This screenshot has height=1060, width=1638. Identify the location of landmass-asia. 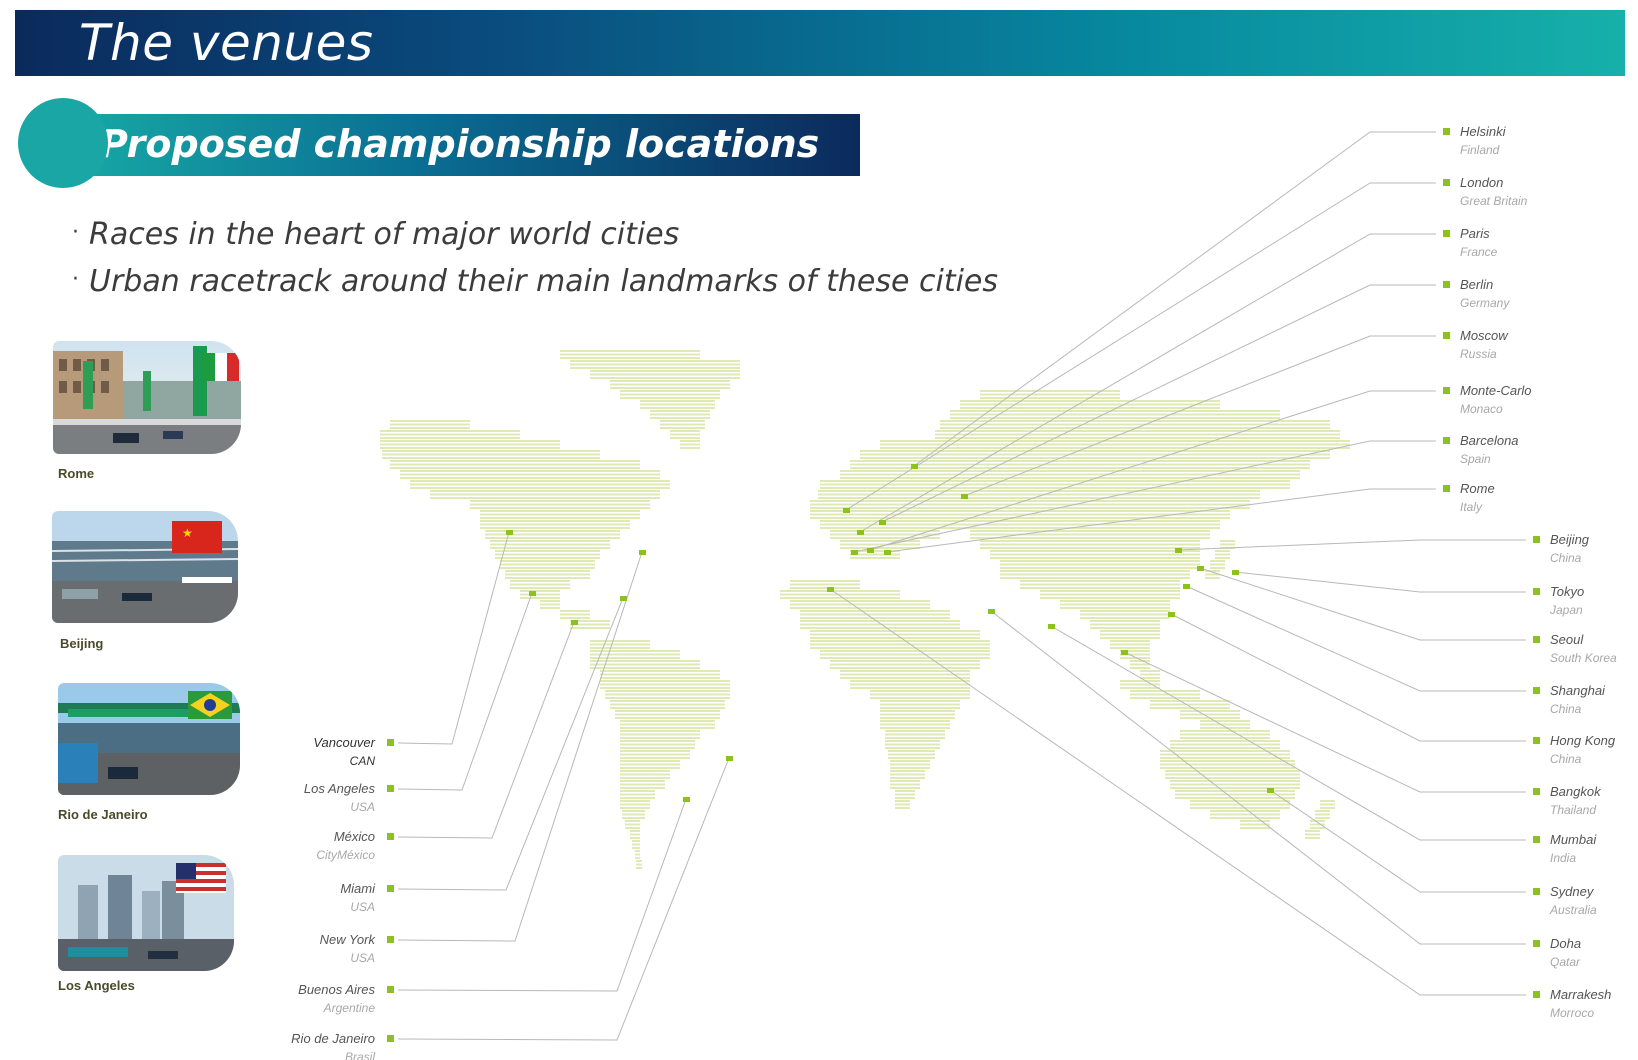
(1142, 534).